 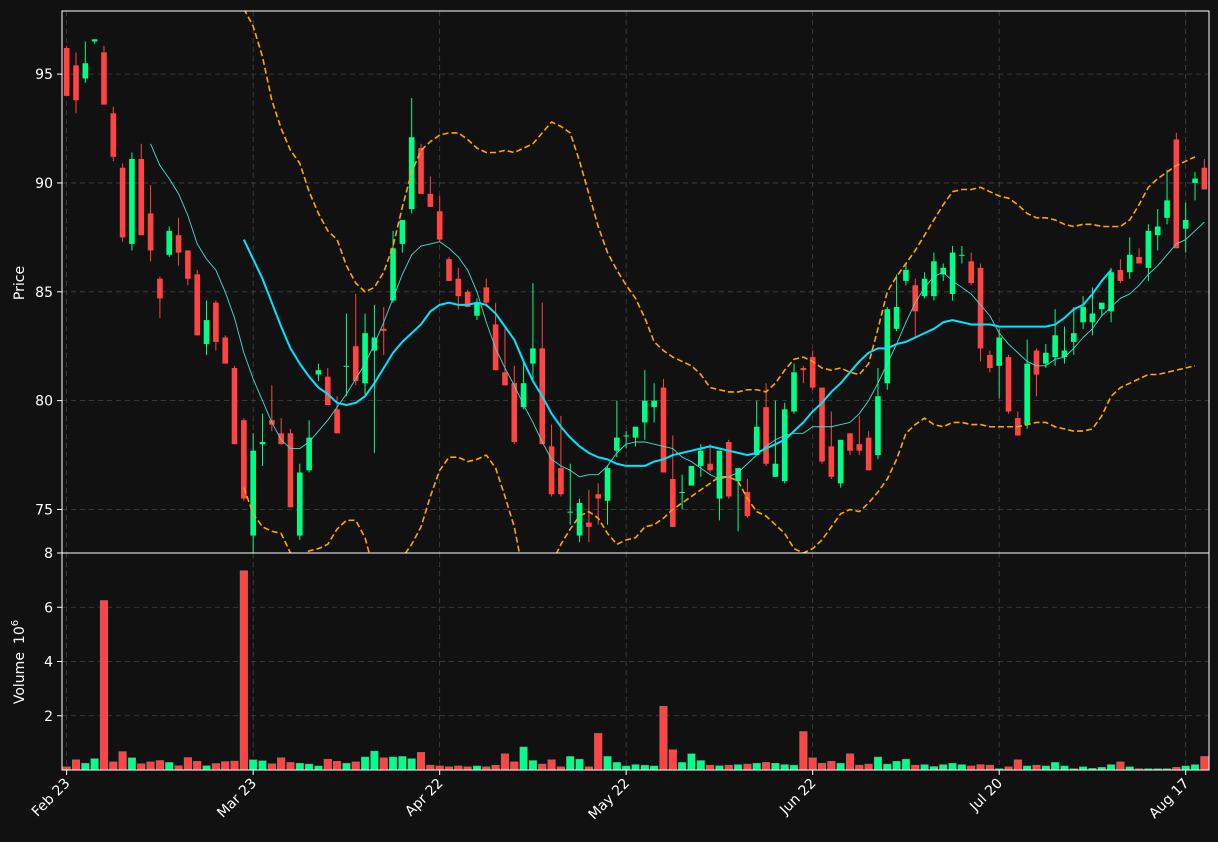 I want to click on price-y-tick-label: 95, so click(x=44, y=75).